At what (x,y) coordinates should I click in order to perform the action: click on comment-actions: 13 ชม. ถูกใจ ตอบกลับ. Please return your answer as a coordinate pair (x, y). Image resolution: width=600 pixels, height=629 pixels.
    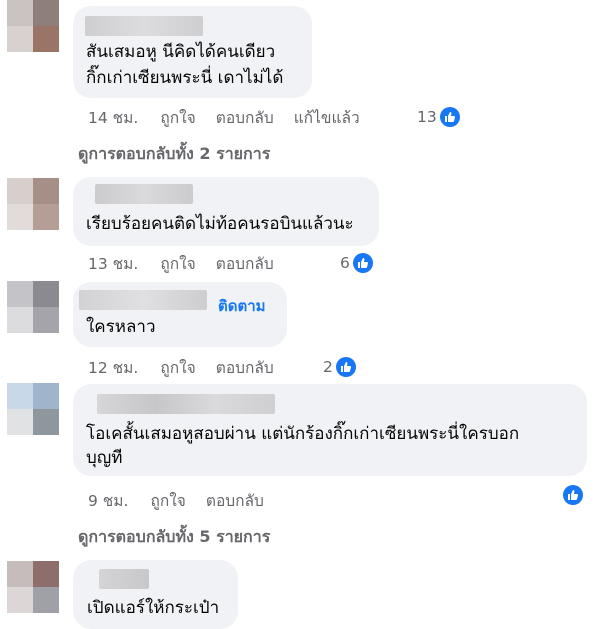
    Looking at the image, I should click on (191, 263).